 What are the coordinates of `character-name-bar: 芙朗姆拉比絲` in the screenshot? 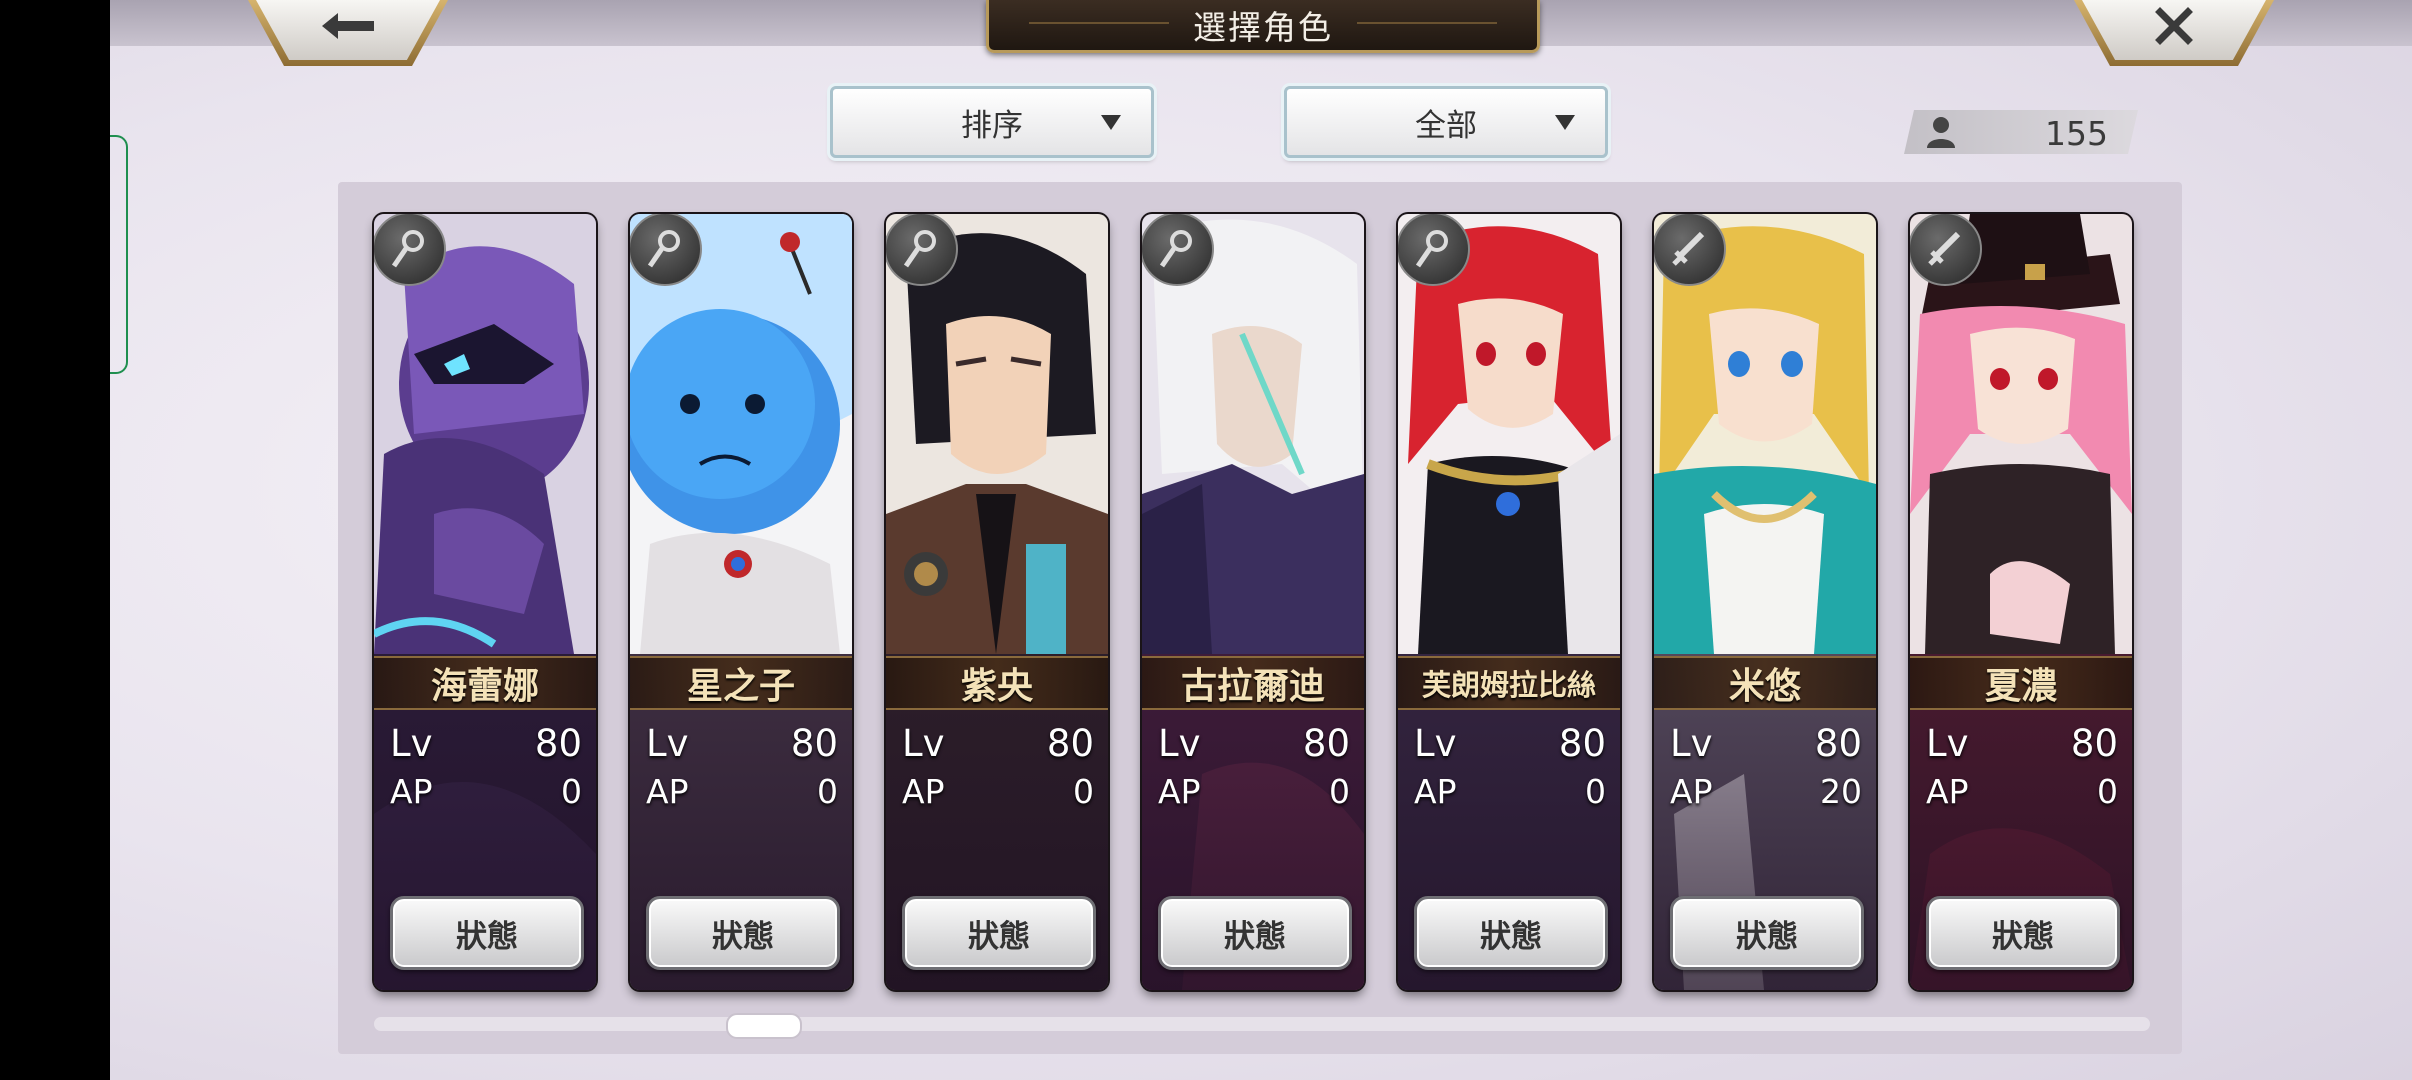 It's located at (1509, 683).